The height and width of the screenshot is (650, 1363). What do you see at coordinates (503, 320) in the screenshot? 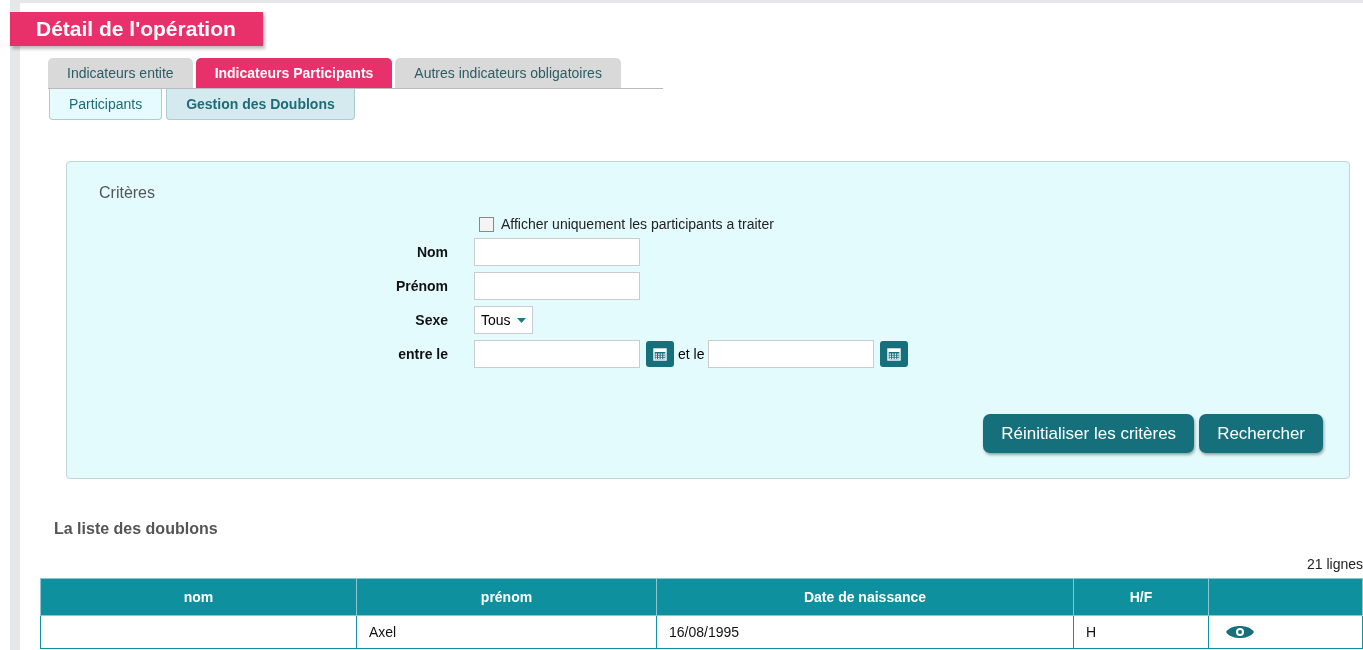
I see `select-field: Tous` at bounding box center [503, 320].